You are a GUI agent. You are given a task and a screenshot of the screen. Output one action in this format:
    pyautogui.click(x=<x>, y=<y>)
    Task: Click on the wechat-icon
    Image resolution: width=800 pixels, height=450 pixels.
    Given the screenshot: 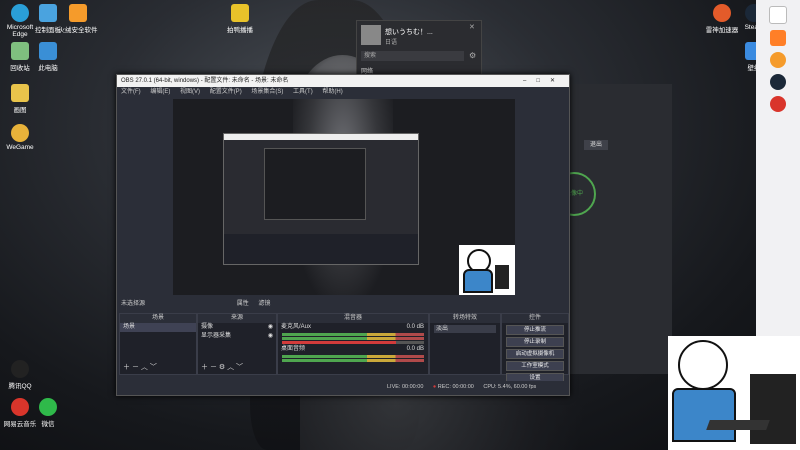 What is the action you would take?
    pyautogui.click(x=48, y=407)
    